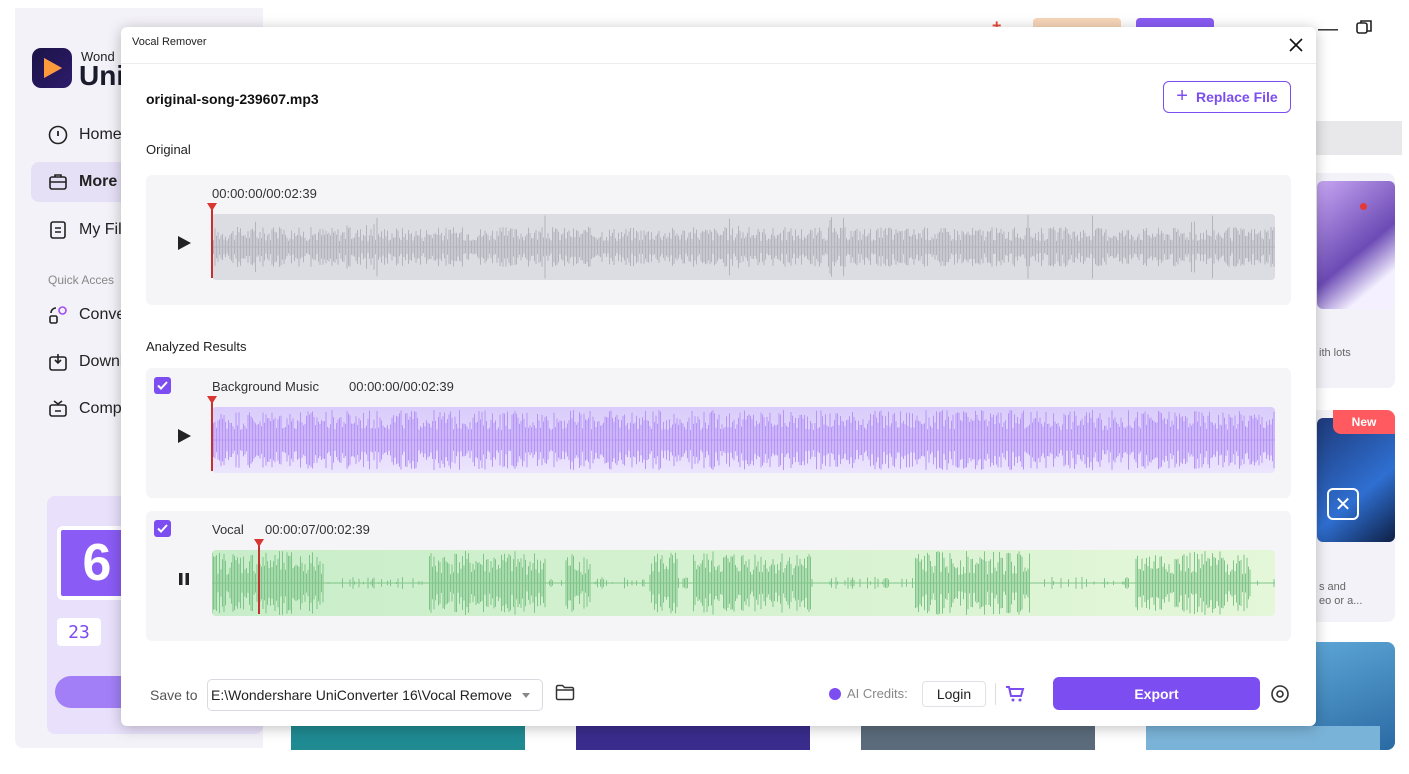 This screenshot has height=774, width=1409. I want to click on sidebar-item-label: Conve, so click(102, 314).